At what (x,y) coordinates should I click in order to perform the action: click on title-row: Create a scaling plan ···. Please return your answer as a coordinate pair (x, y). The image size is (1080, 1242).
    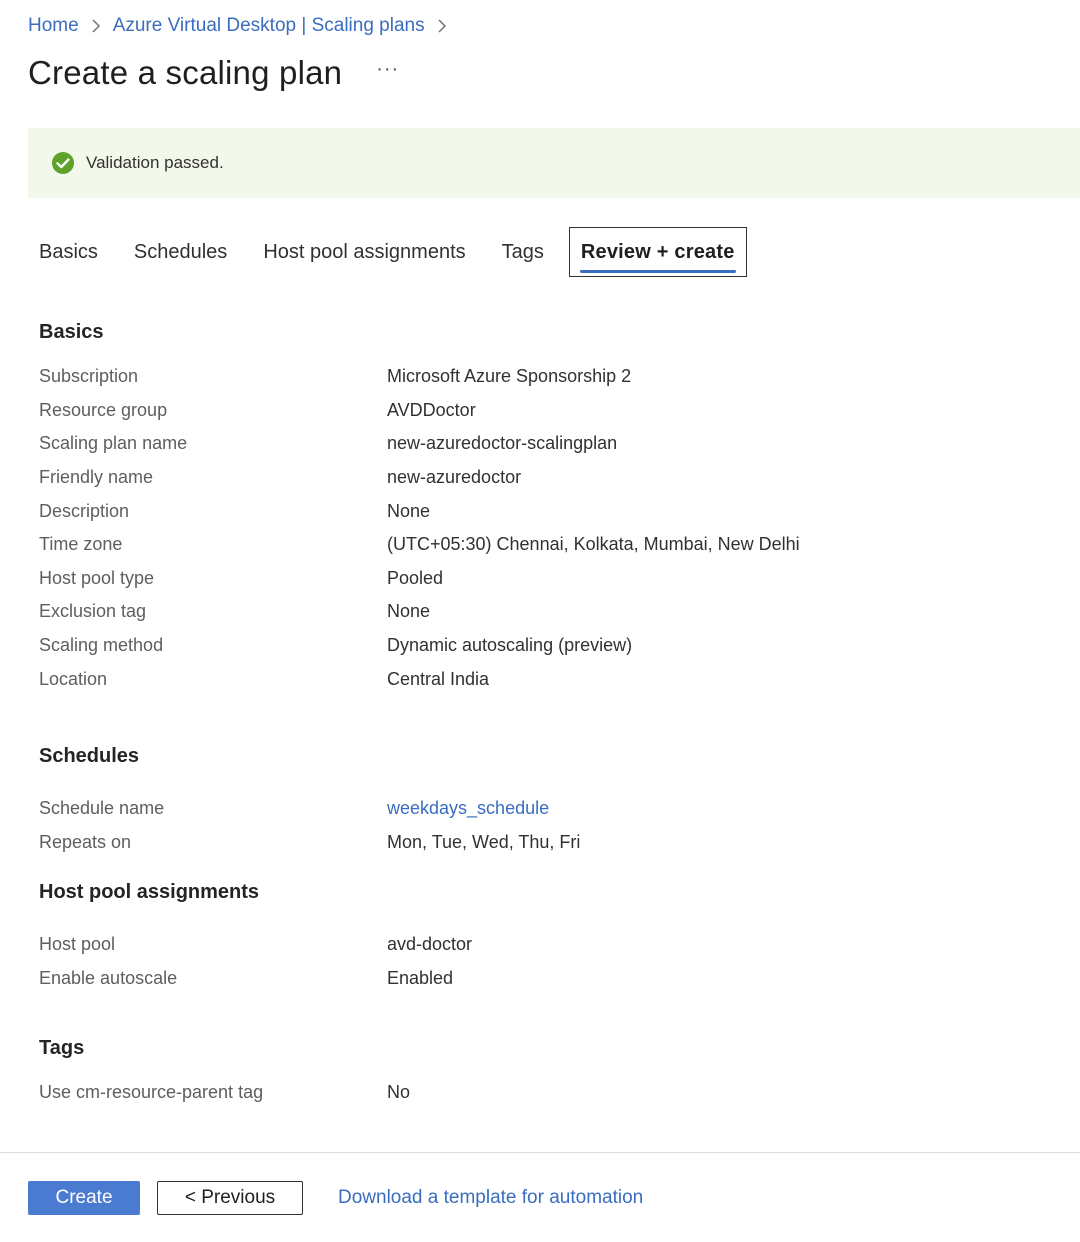
    Looking at the image, I should click on (213, 73).